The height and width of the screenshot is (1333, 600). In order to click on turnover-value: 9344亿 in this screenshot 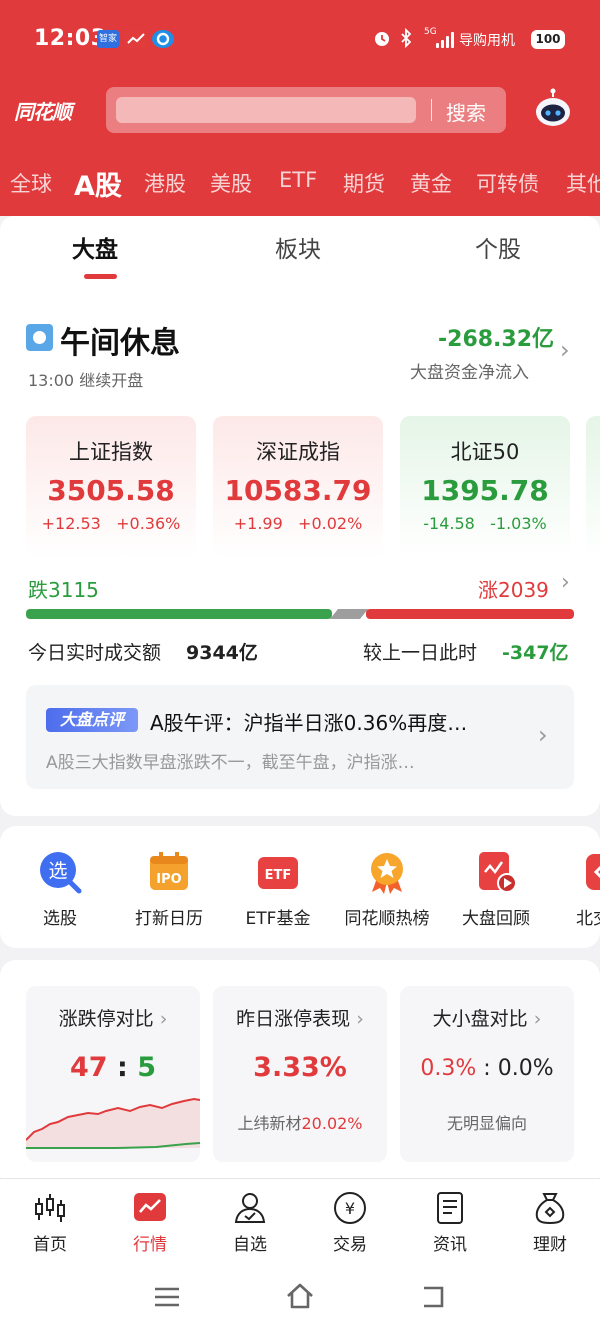, I will do `click(222, 653)`.